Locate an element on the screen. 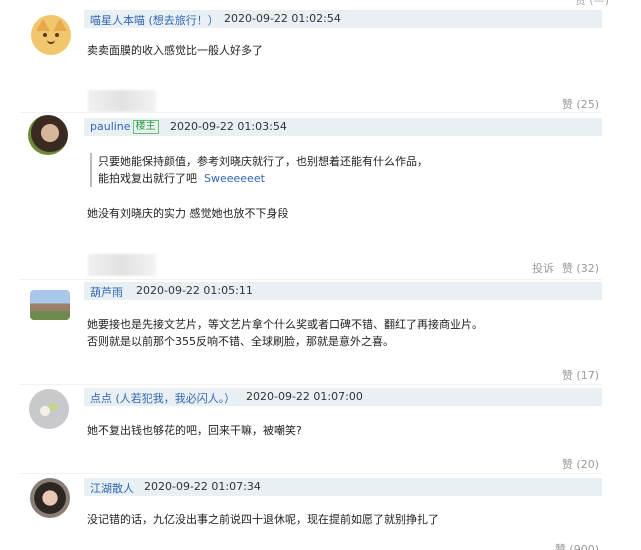 Image resolution: width=641 pixels, height=550 pixels. comment-timestamp: 2020-09-22 01:07:34 is located at coordinates (202, 486).